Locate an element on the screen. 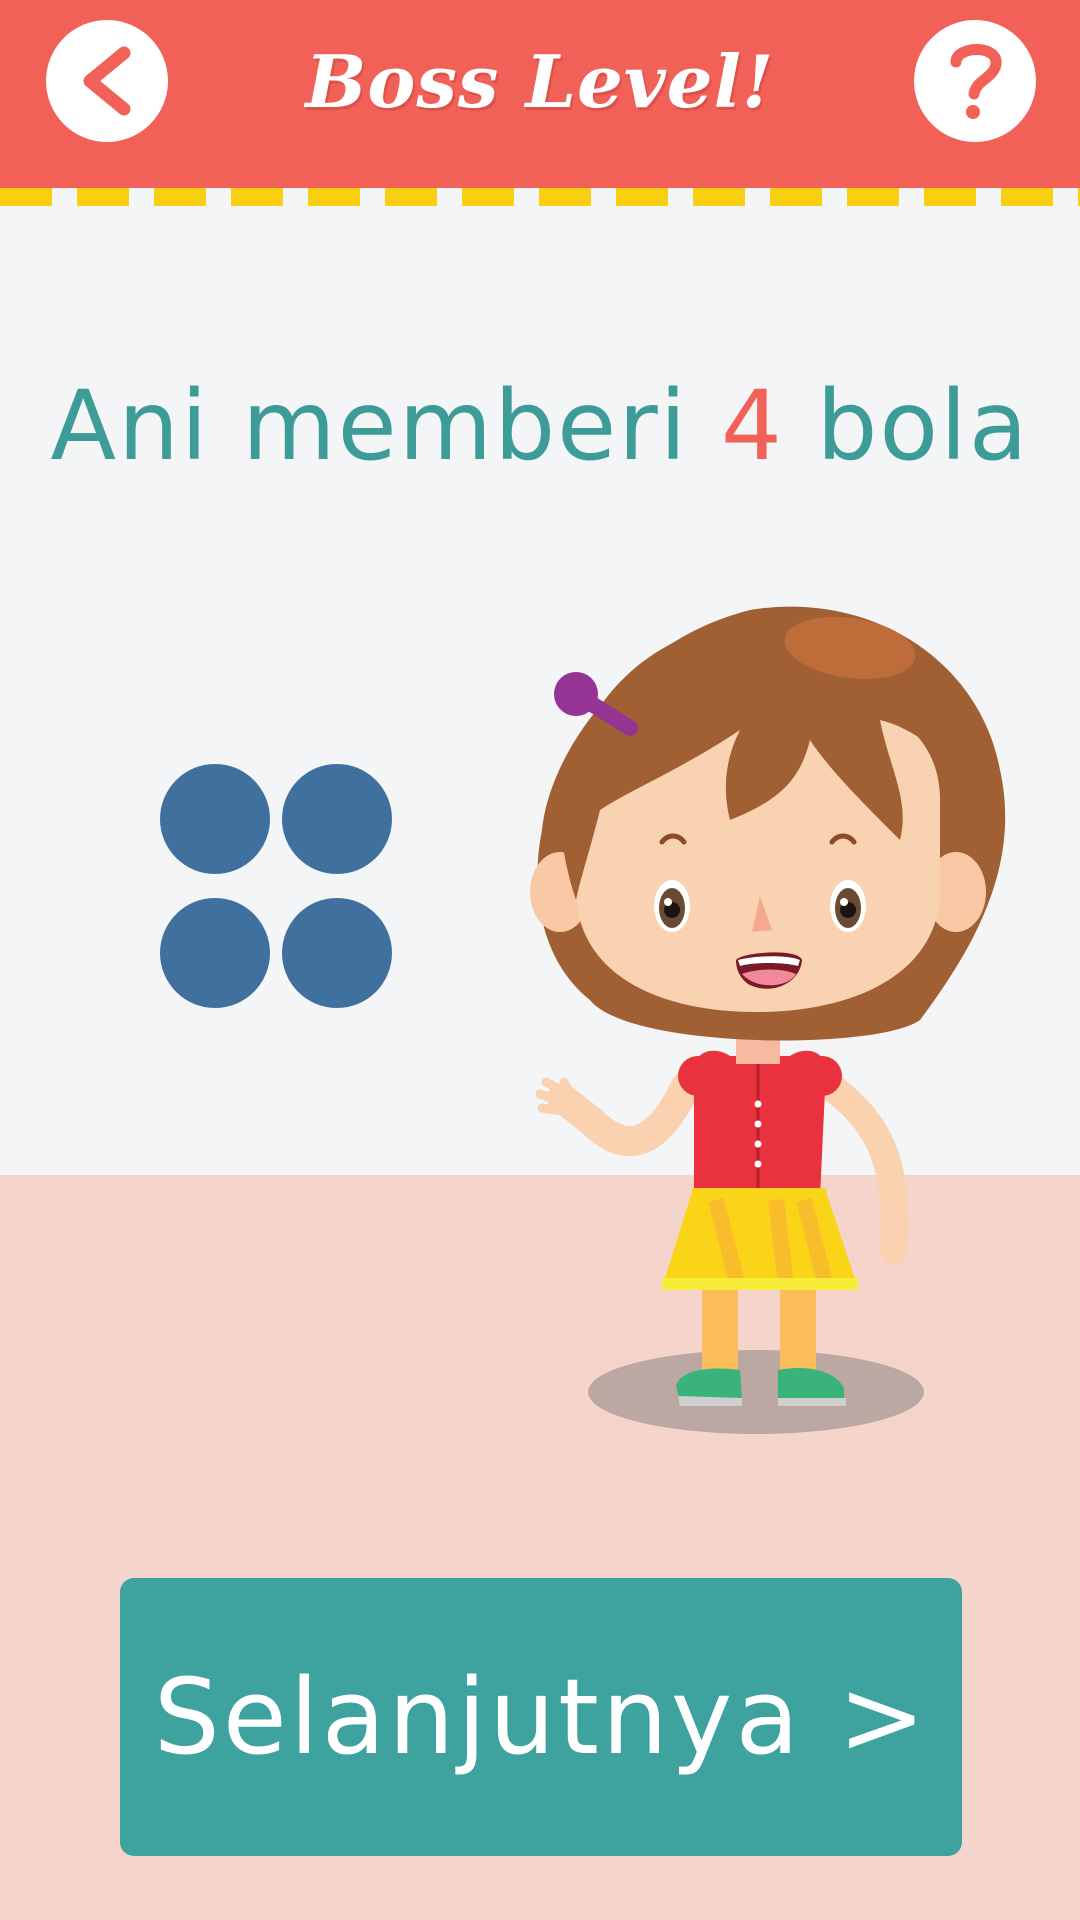 Image resolution: width=1080 pixels, height=1920 pixels. ball-group is located at coordinates (276, 886).